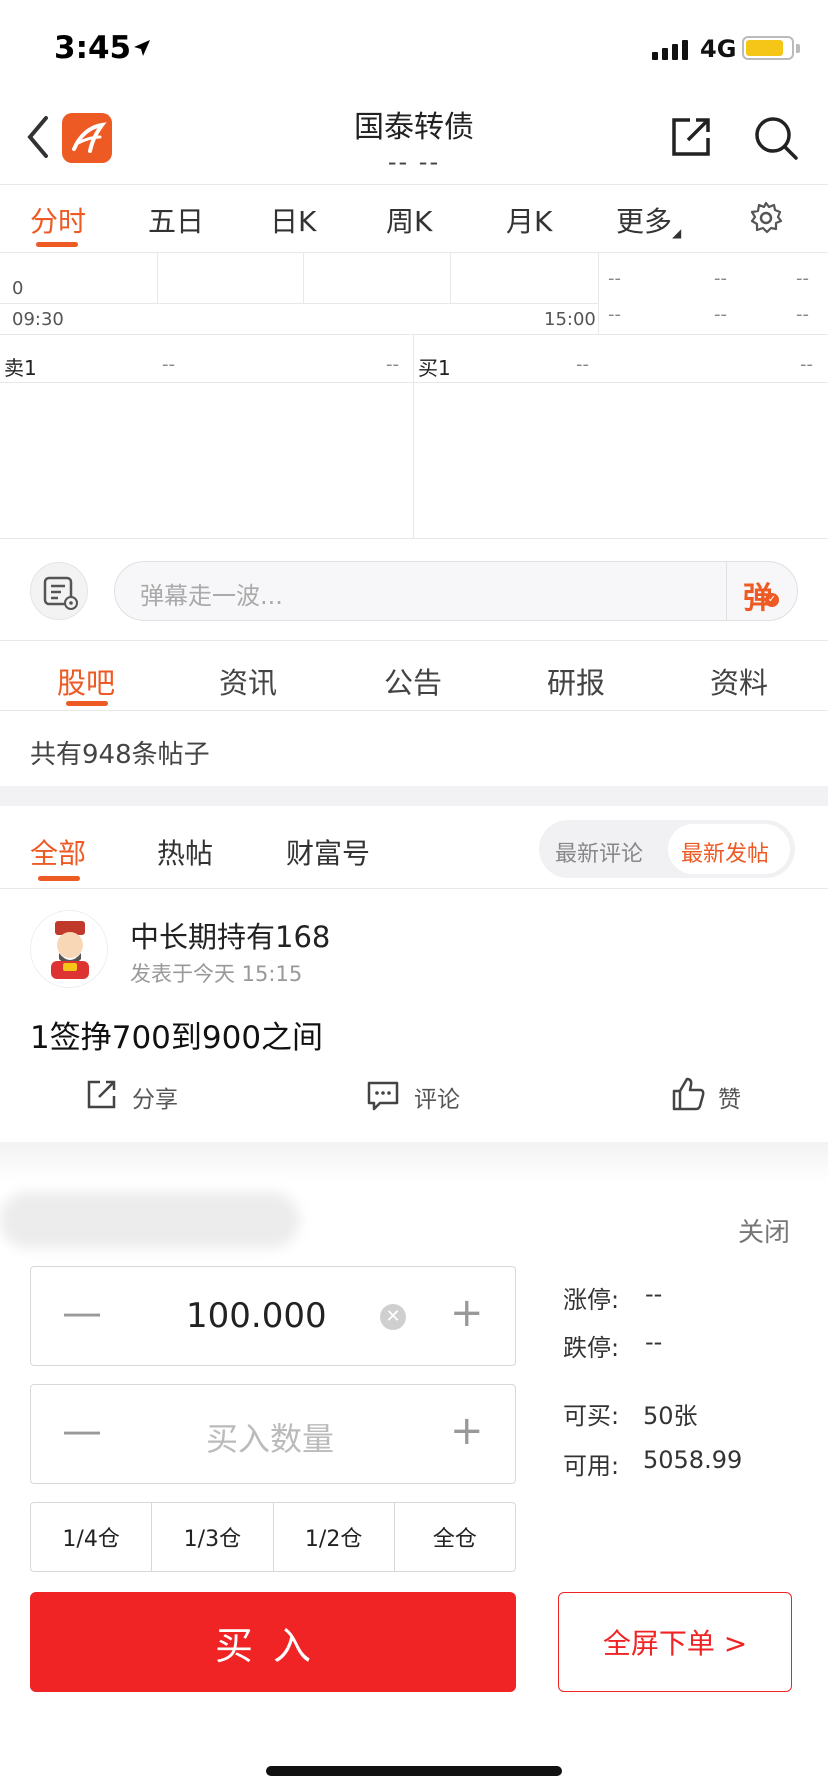 This screenshot has width=828, height=1792. Describe the element at coordinates (455, 1537) in the screenshot. I see `position-full-button: 全仓` at that location.